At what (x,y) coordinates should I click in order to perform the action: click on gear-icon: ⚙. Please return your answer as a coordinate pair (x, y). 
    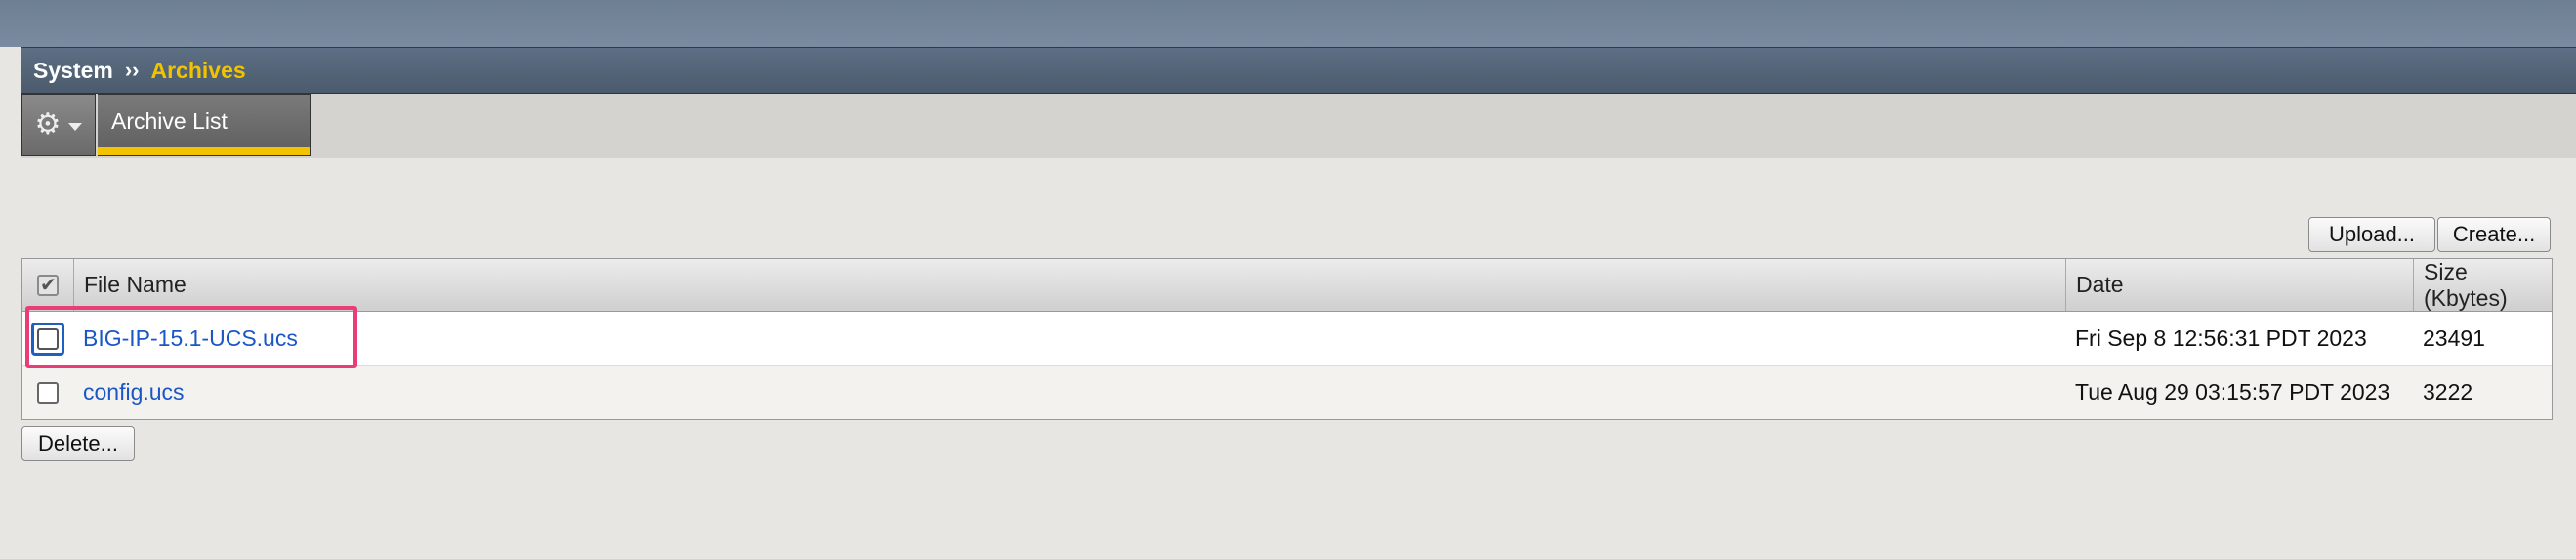
    Looking at the image, I should click on (48, 125).